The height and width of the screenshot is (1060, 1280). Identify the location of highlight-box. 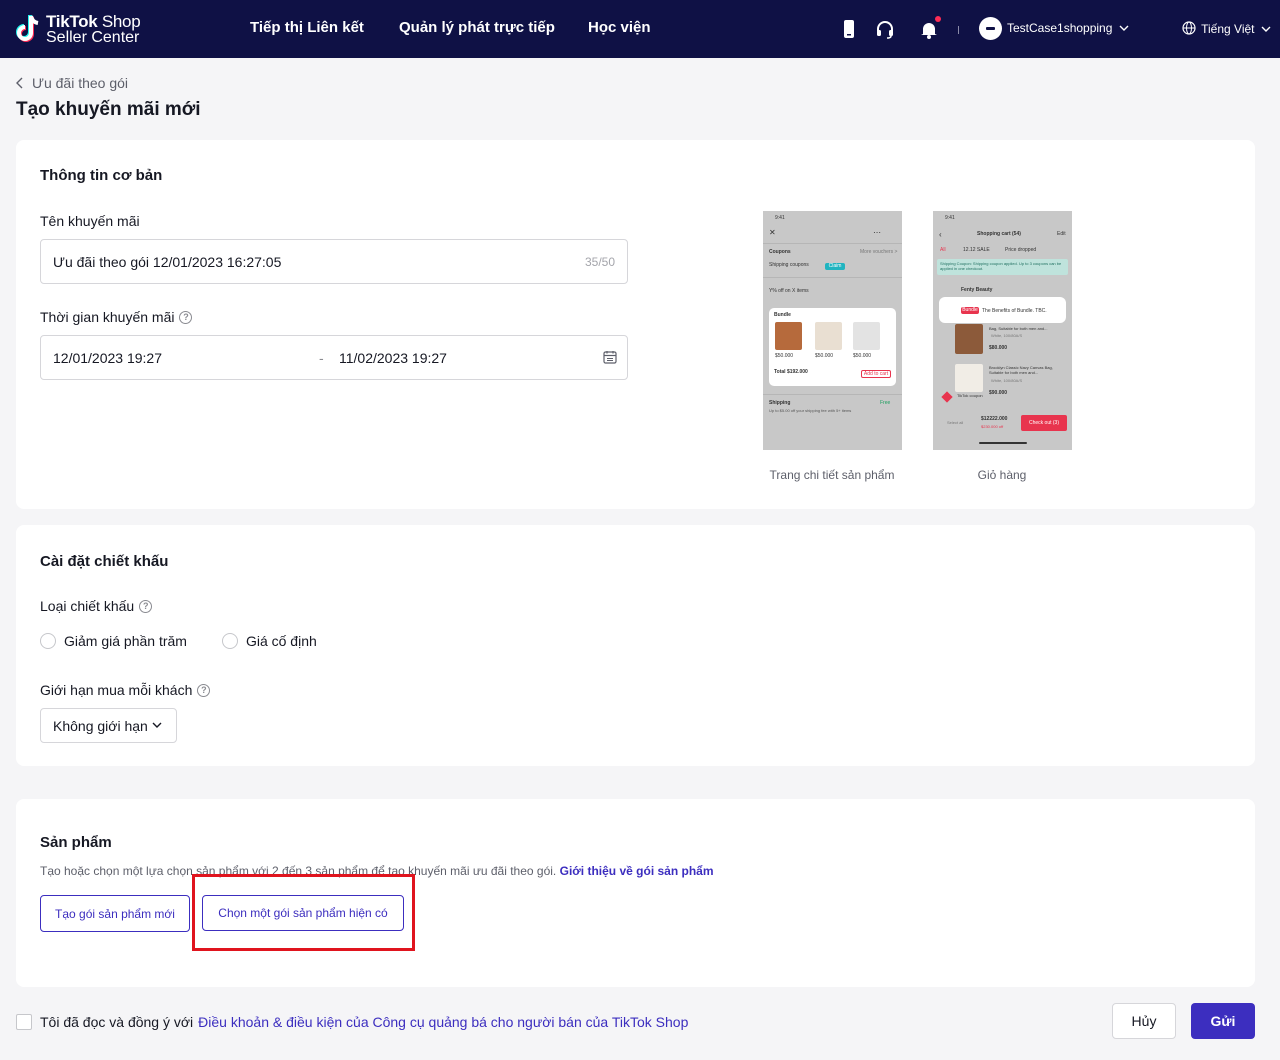
(303, 912).